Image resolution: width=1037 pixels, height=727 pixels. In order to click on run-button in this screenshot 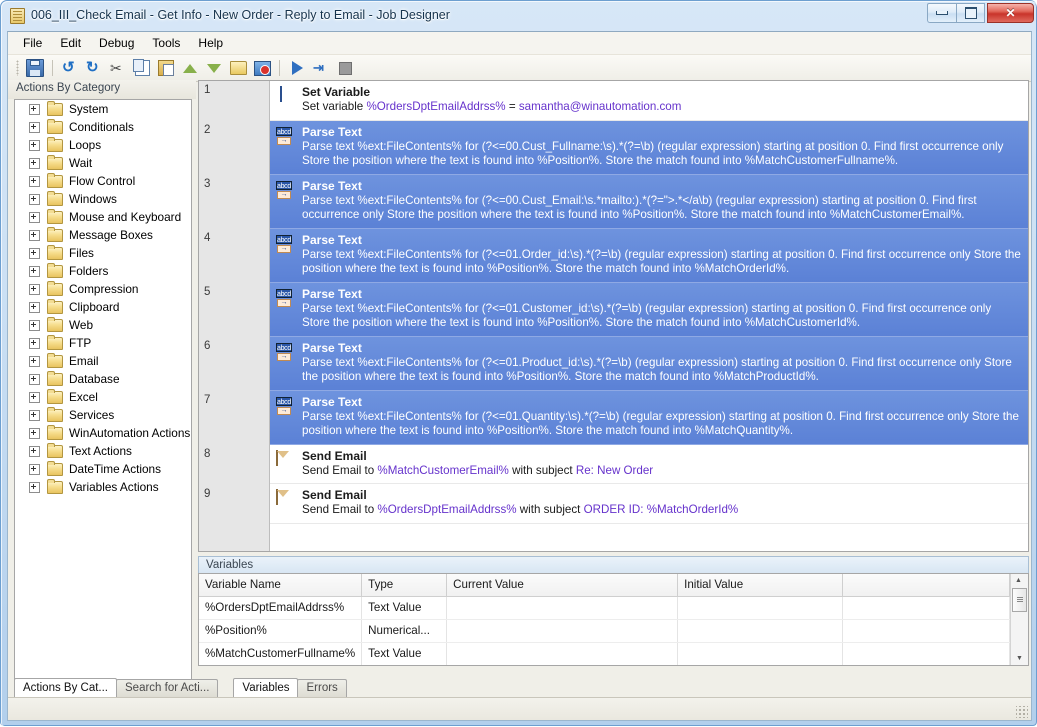, I will do `click(297, 68)`.